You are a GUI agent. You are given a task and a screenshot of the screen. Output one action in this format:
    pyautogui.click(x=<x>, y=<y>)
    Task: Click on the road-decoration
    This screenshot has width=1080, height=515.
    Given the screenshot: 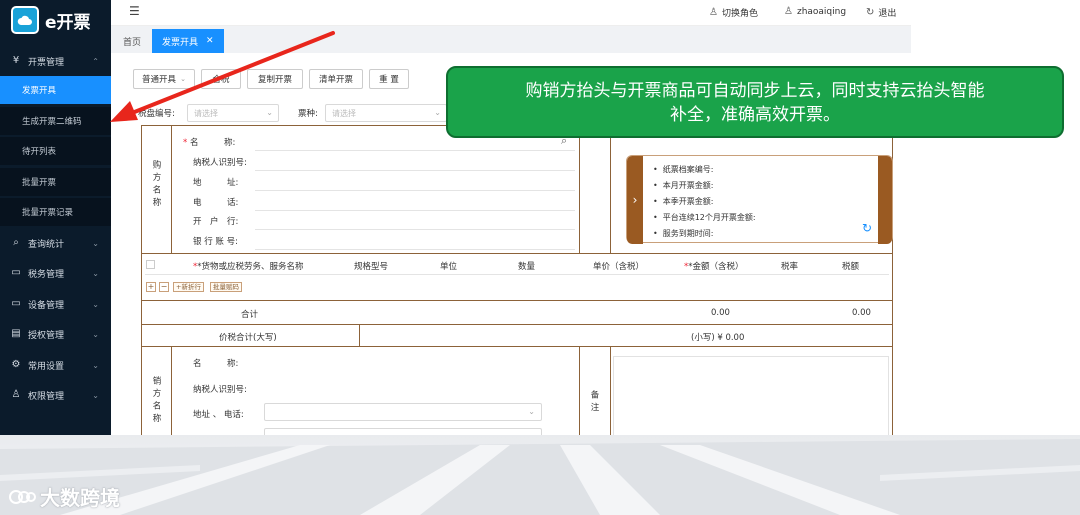 What is the action you would take?
    pyautogui.click(x=540, y=477)
    